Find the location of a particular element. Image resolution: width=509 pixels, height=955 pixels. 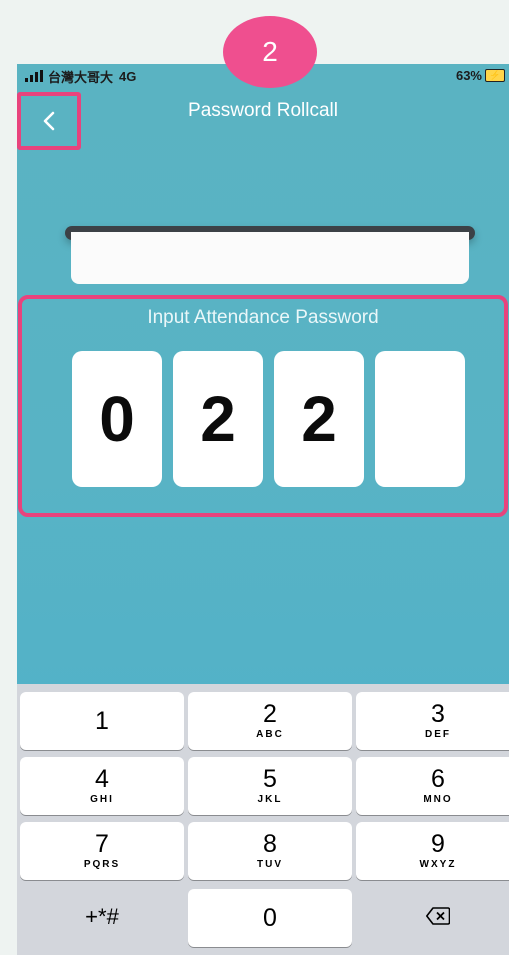

digit-box-3: 2 is located at coordinates (319, 419).